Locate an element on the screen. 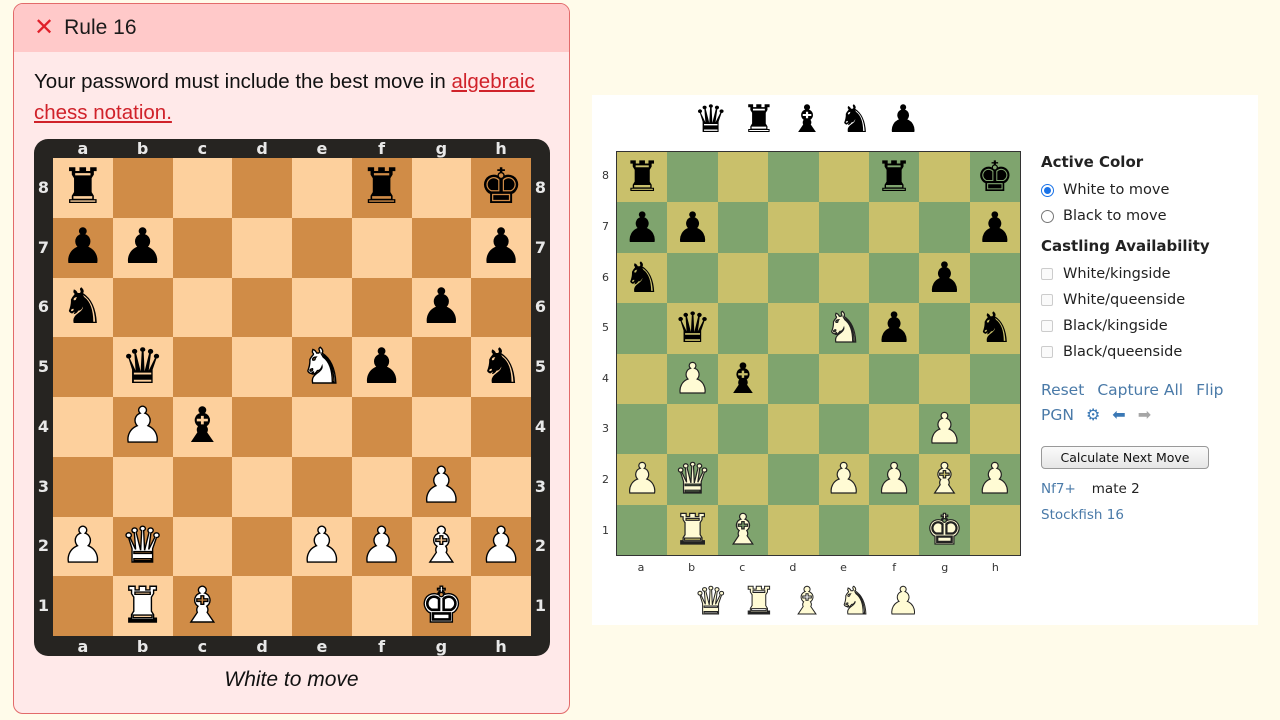 This screenshot has height=720, width=1280. square-a1 is located at coordinates (83, 606).